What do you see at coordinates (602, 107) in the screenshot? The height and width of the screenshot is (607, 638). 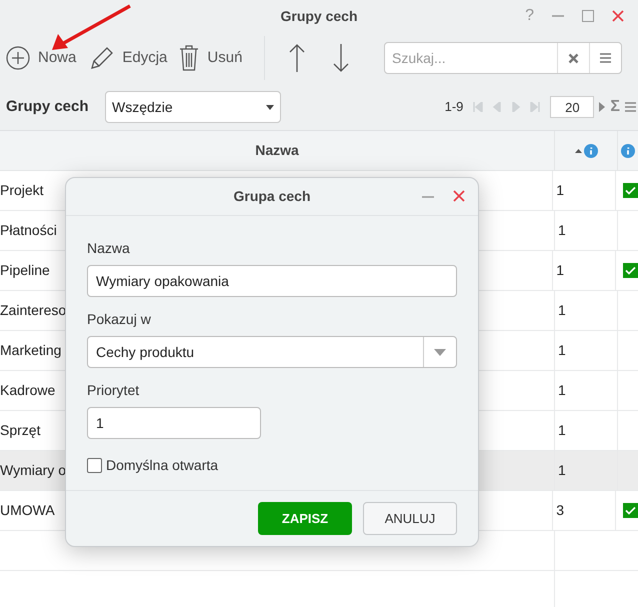 I see `play-icon` at bounding box center [602, 107].